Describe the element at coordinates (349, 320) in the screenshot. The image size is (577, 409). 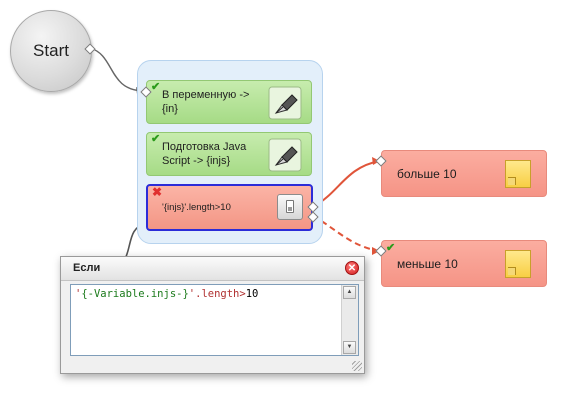
I see `editor-scrollbar: ▲ ▼` at that location.